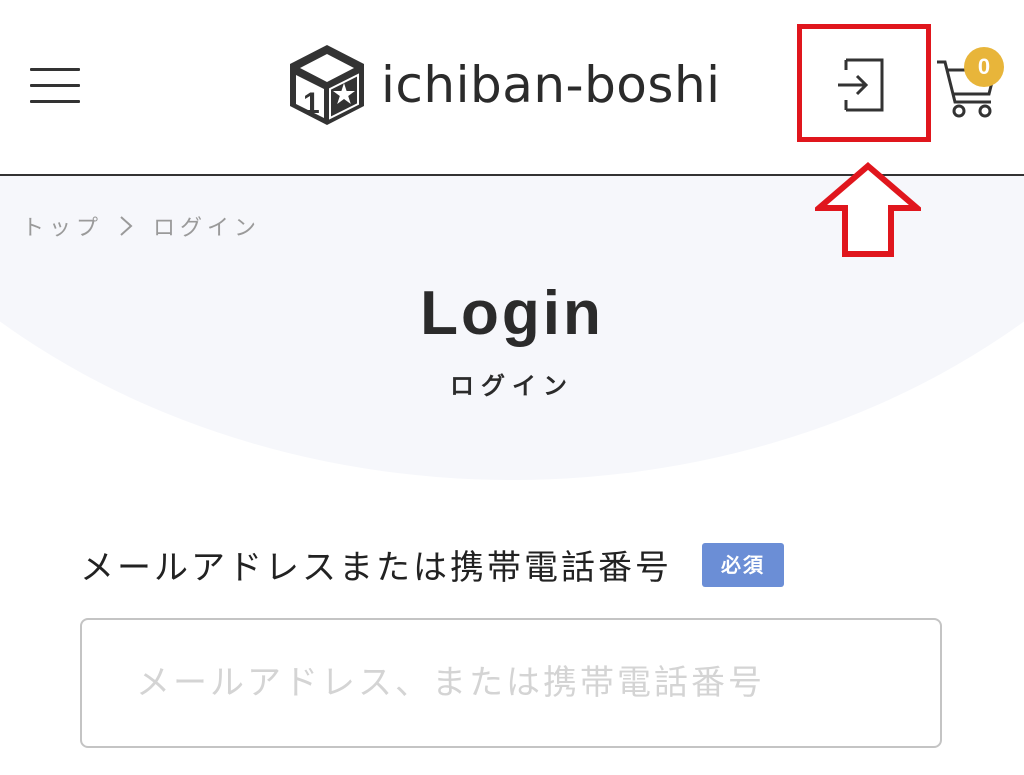  Describe the element at coordinates (56, 86) in the screenshot. I see `hamburger-menu-icon` at that location.